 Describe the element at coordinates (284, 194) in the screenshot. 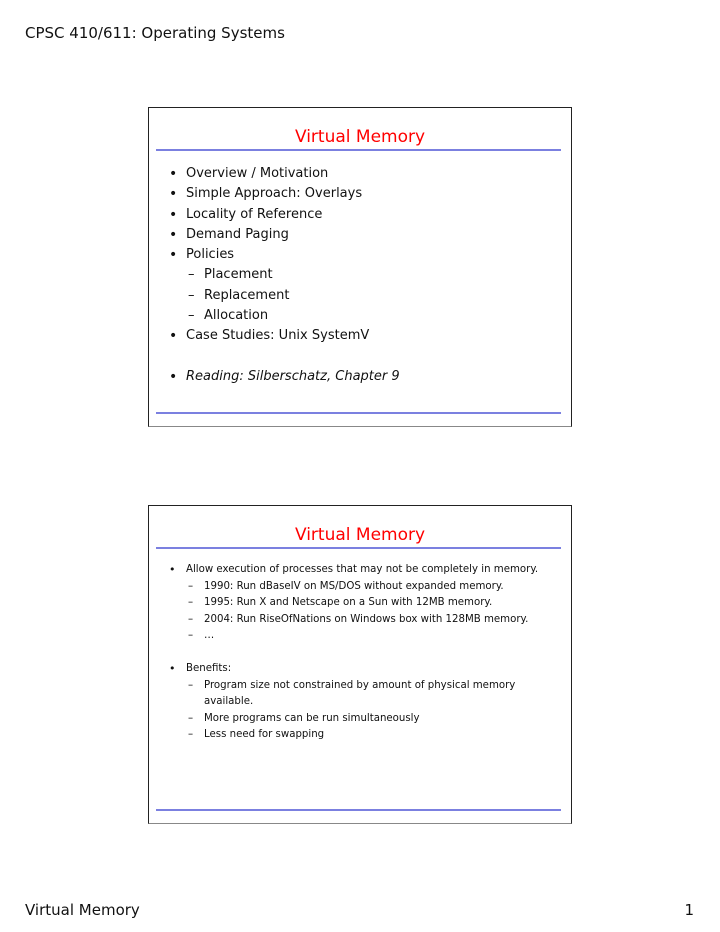

I see `bullet-item: Simple Approach: Overlays` at that location.